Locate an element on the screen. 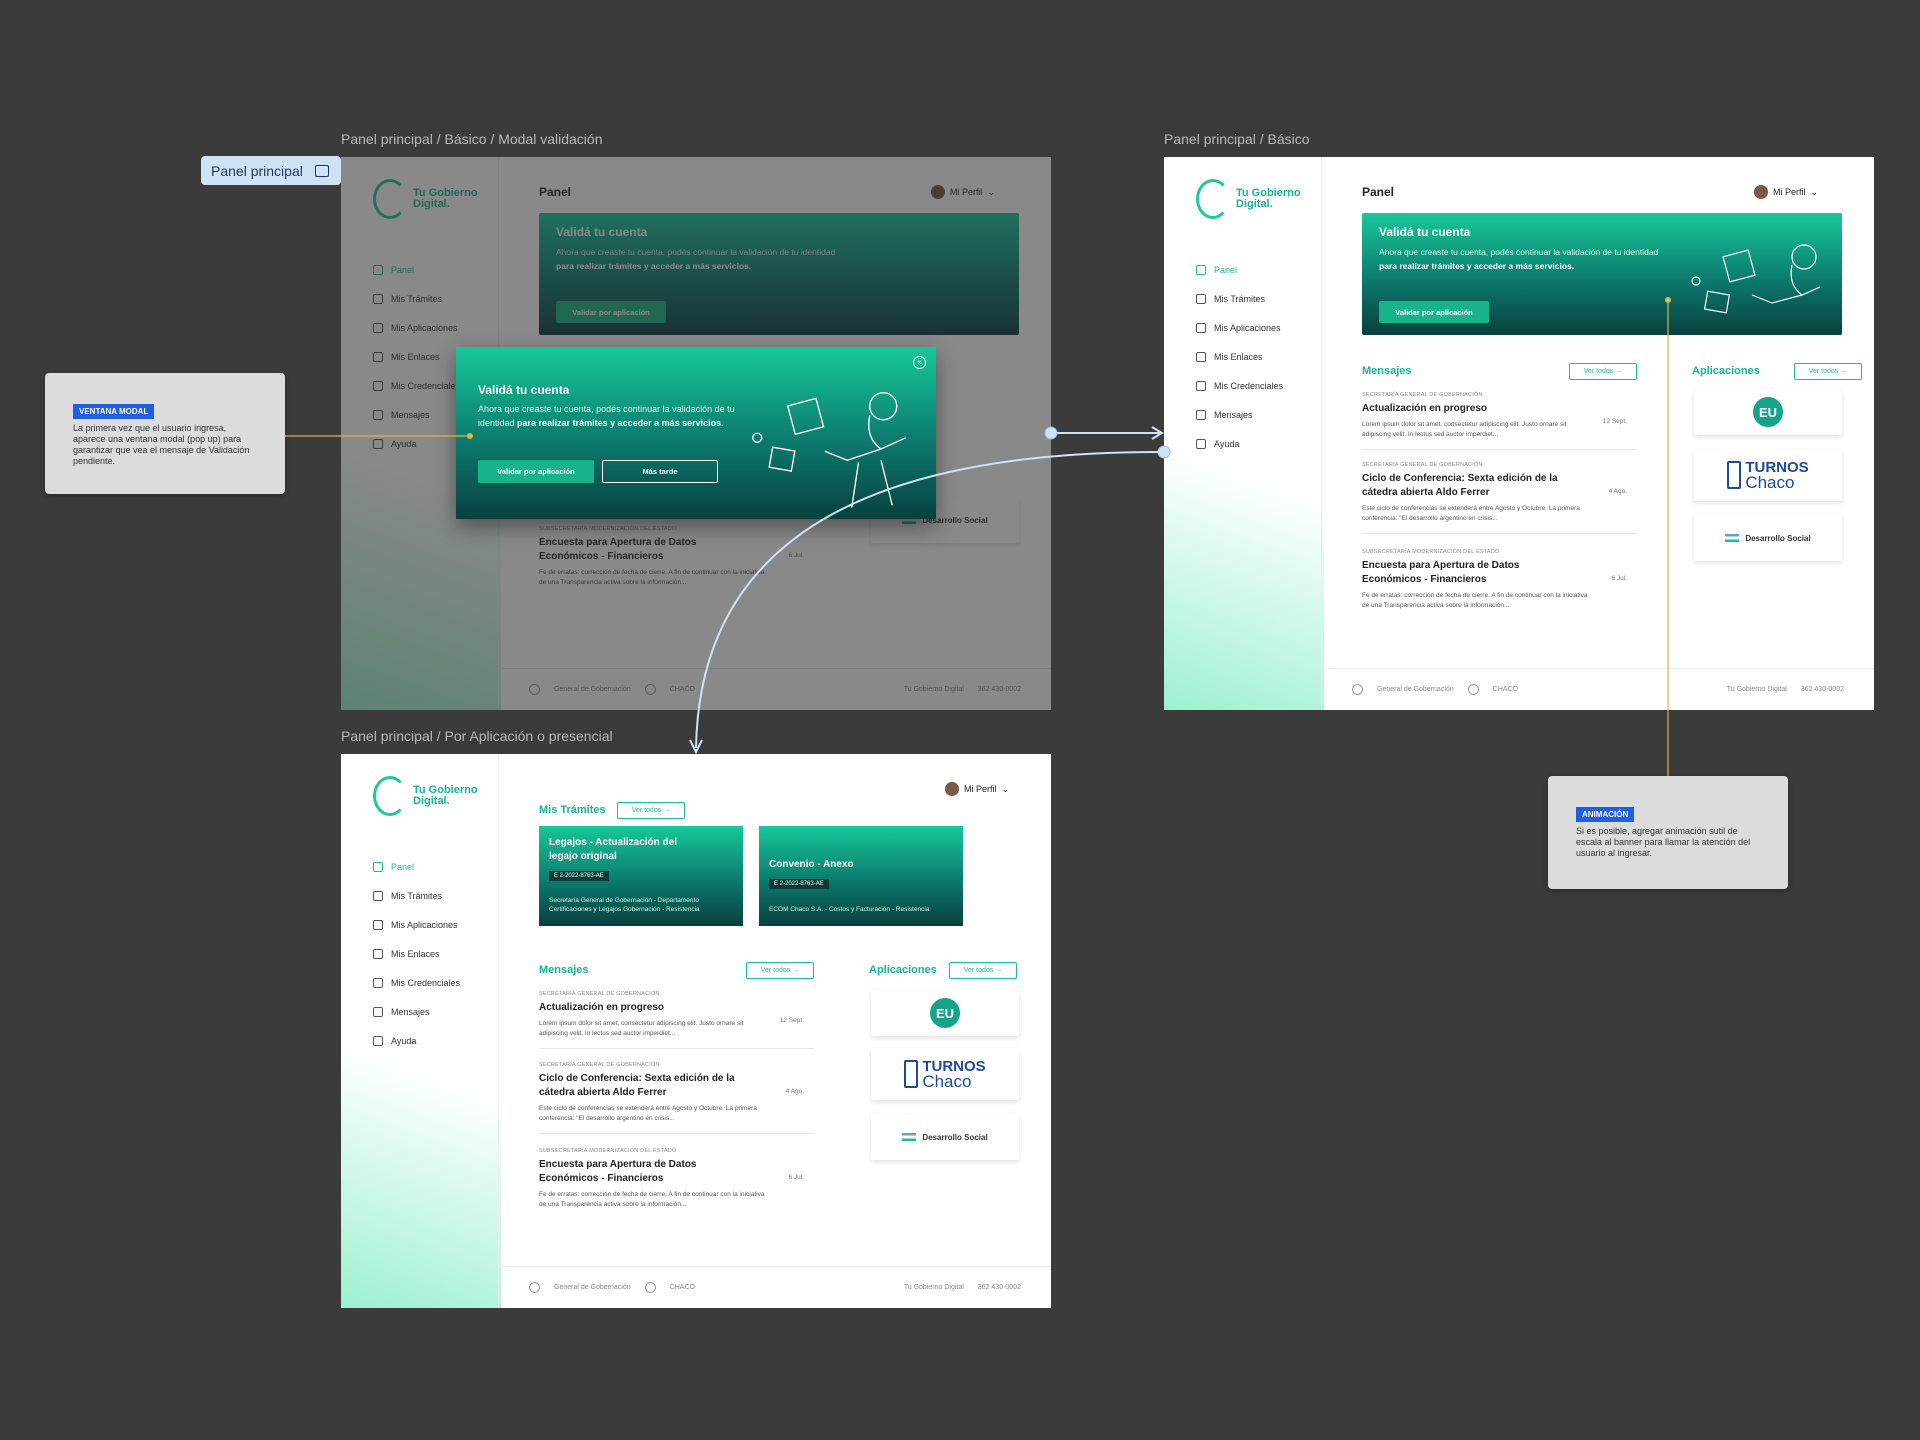 This screenshot has height=1440, width=1920. flow-arrow is located at coordinates (927, 600).